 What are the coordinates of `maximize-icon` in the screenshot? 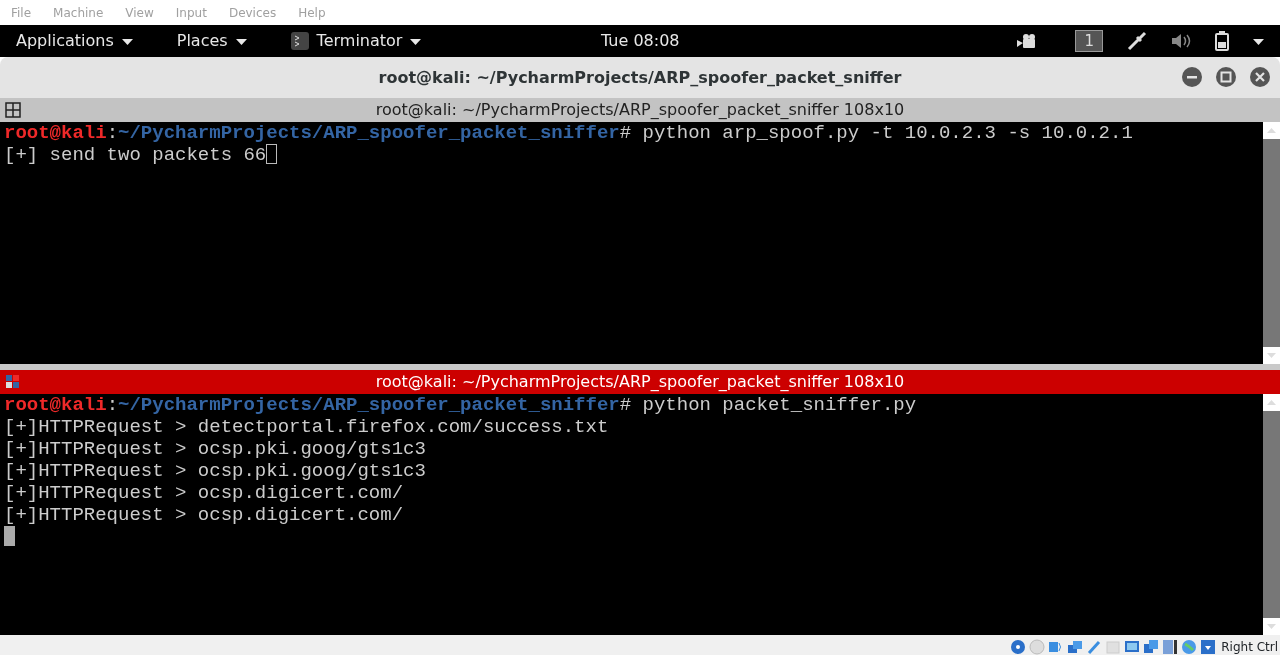 It's located at (1226, 77).